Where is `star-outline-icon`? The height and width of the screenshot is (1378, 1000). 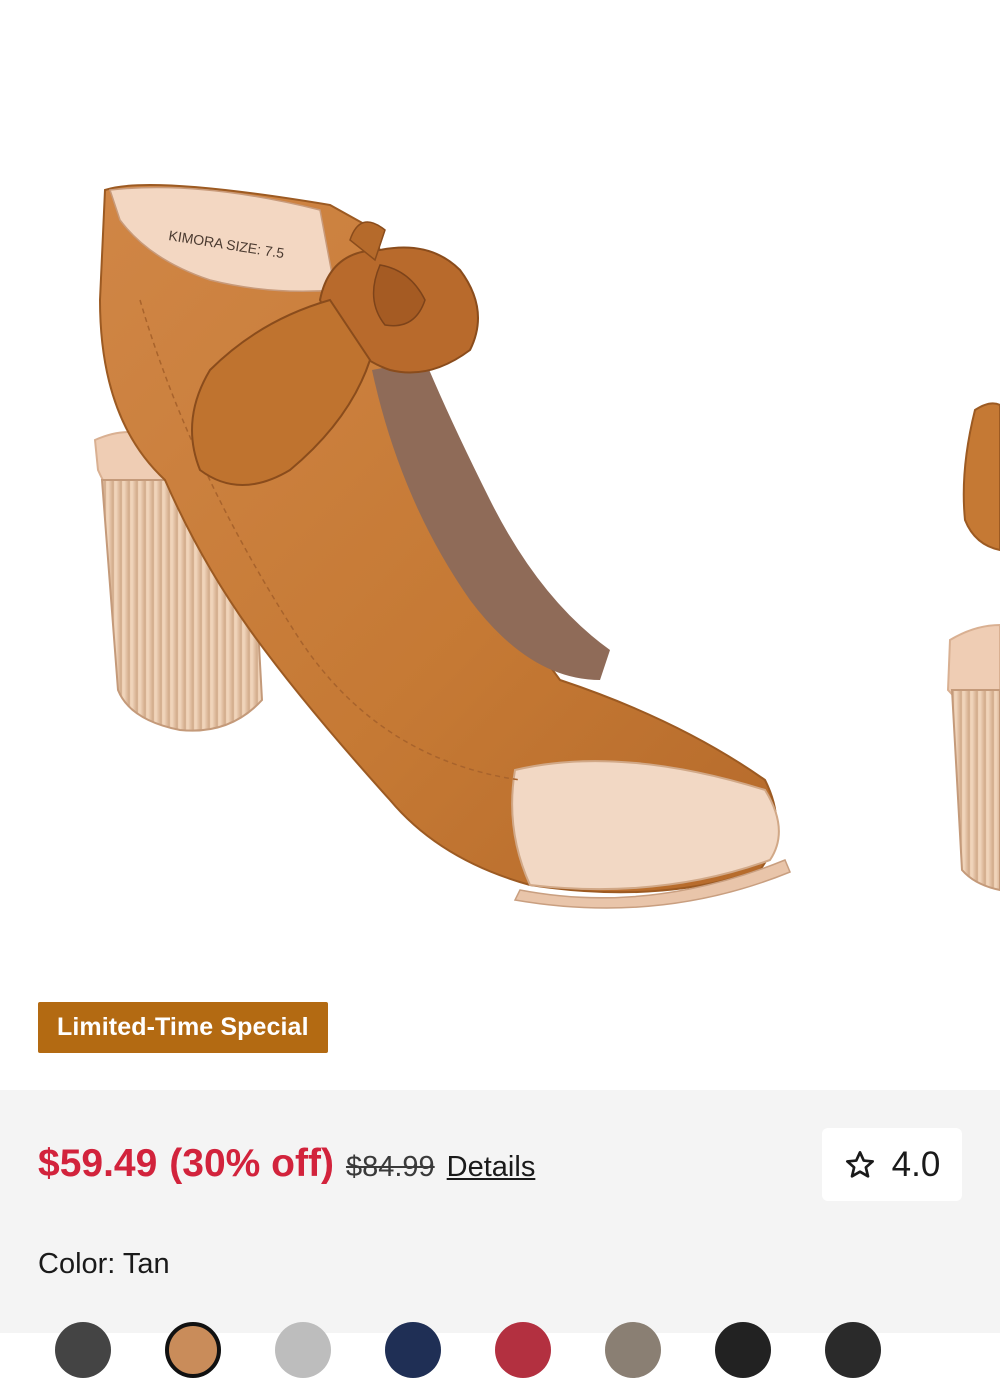 star-outline-icon is located at coordinates (860, 1165).